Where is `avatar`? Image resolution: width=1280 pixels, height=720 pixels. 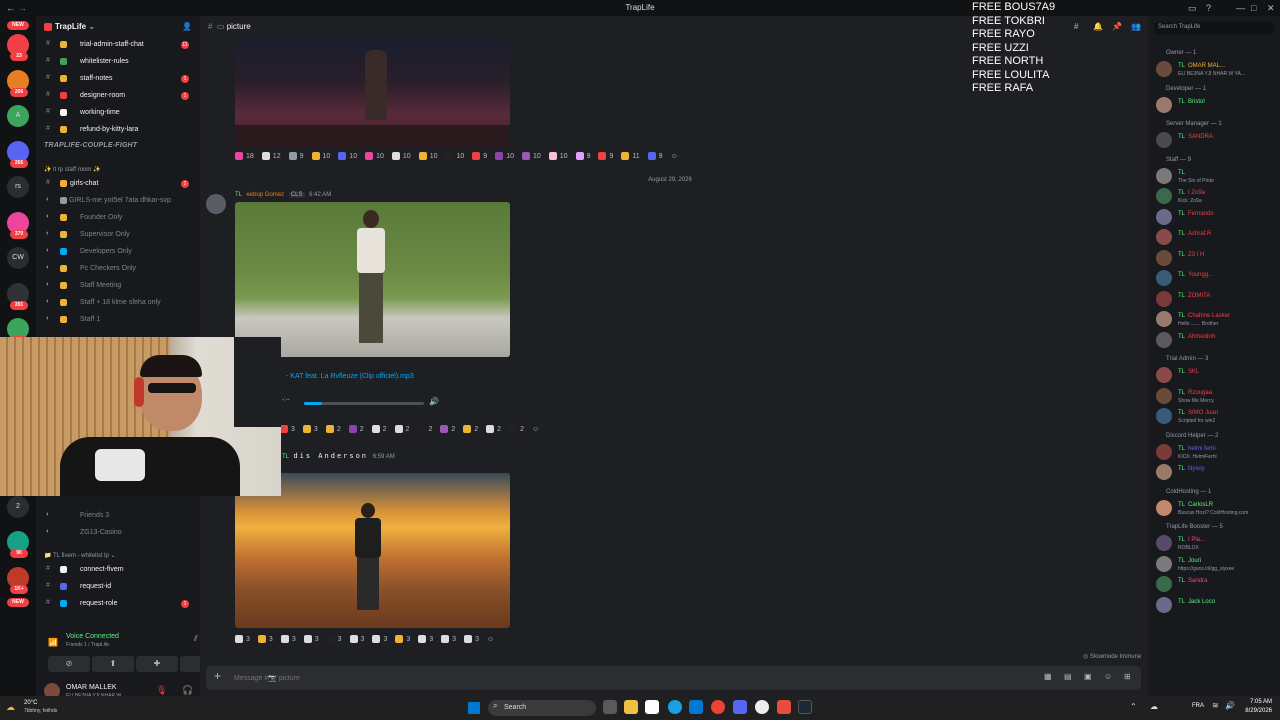 avatar is located at coordinates (216, 204).